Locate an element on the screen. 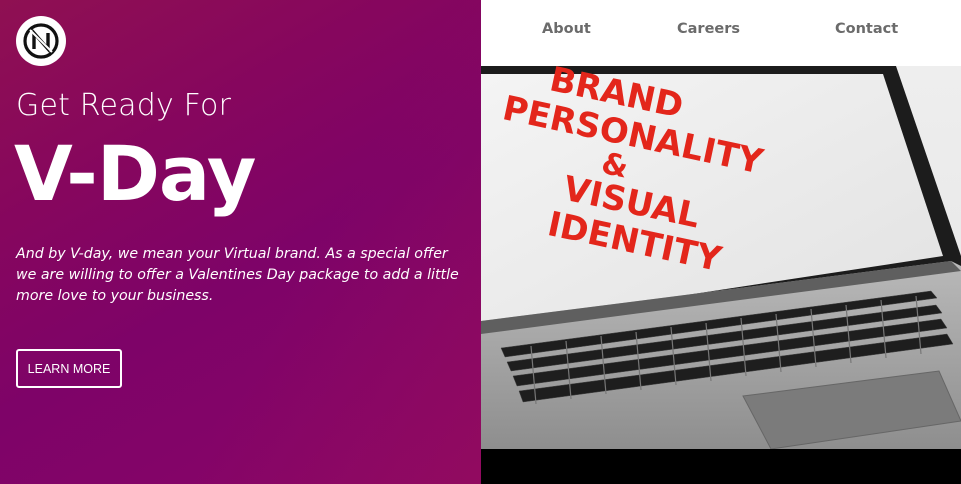 Image resolution: width=961 pixels, height=484 pixels. logo-icon is located at coordinates (41, 41).